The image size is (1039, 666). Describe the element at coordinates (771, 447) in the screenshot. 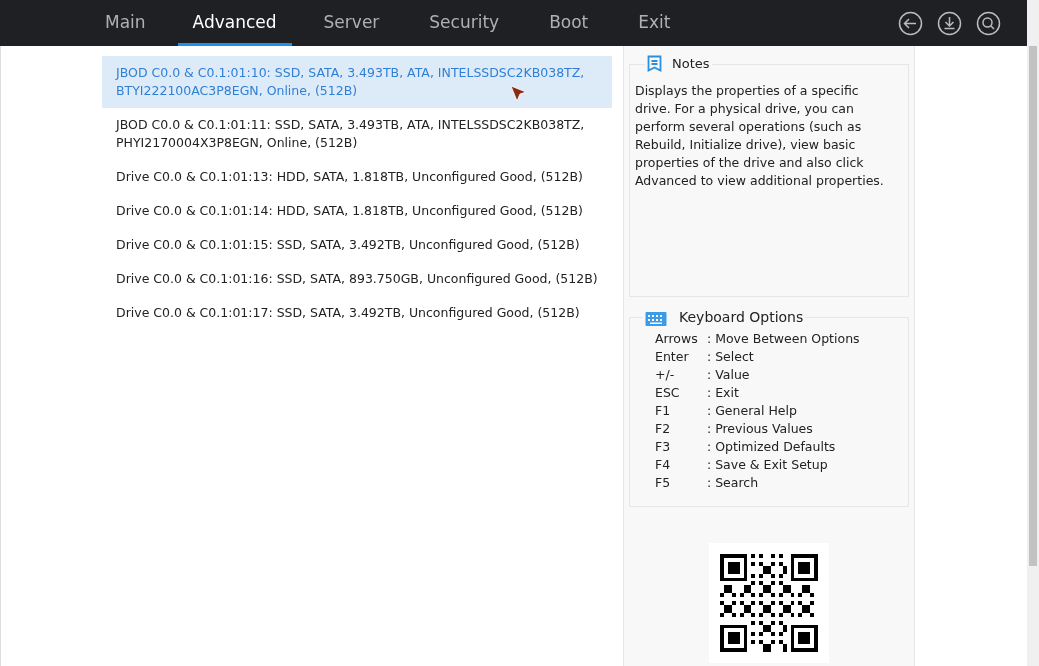

I see `key-action: : Optimized Defaults` at that location.